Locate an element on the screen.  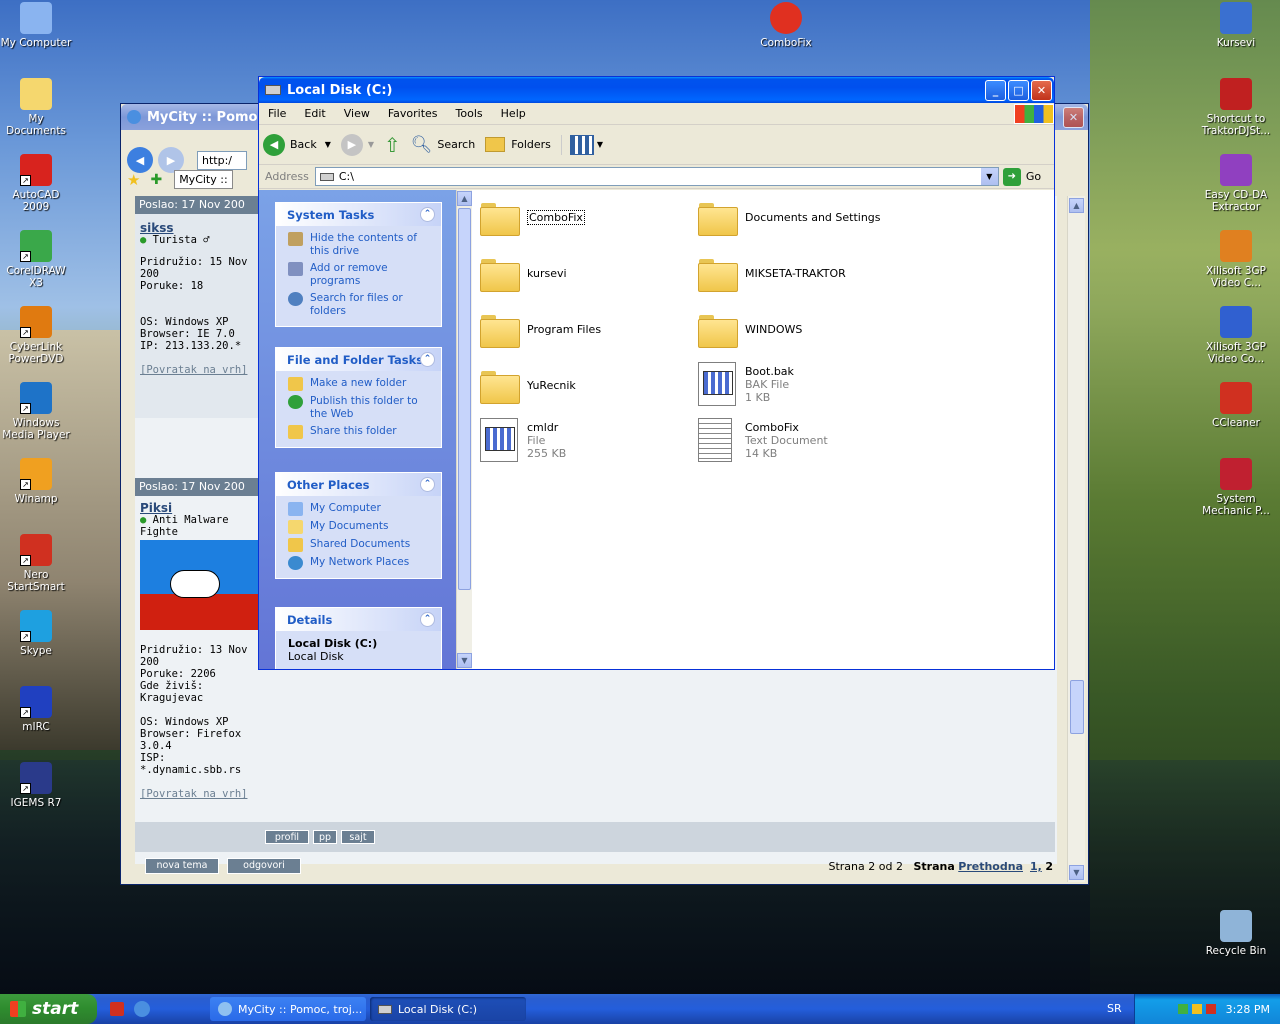
search-button: 🔍︎ Search is located at coordinates (443, 145).